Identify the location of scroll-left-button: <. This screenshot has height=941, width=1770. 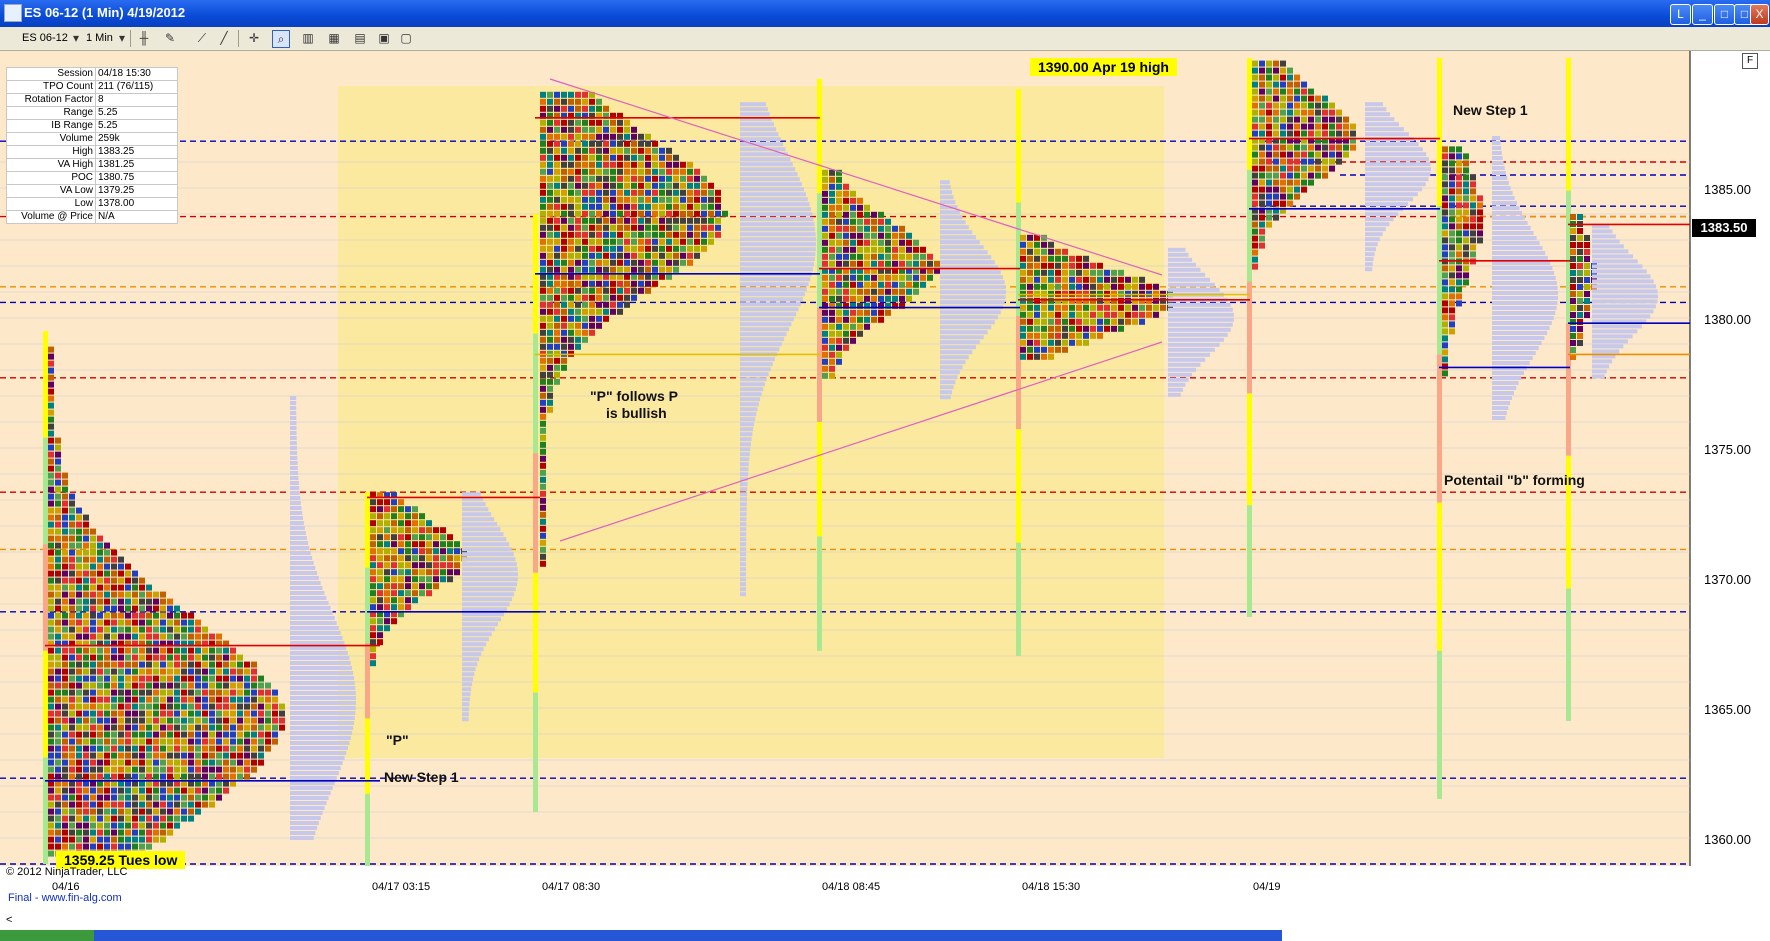
(9, 920).